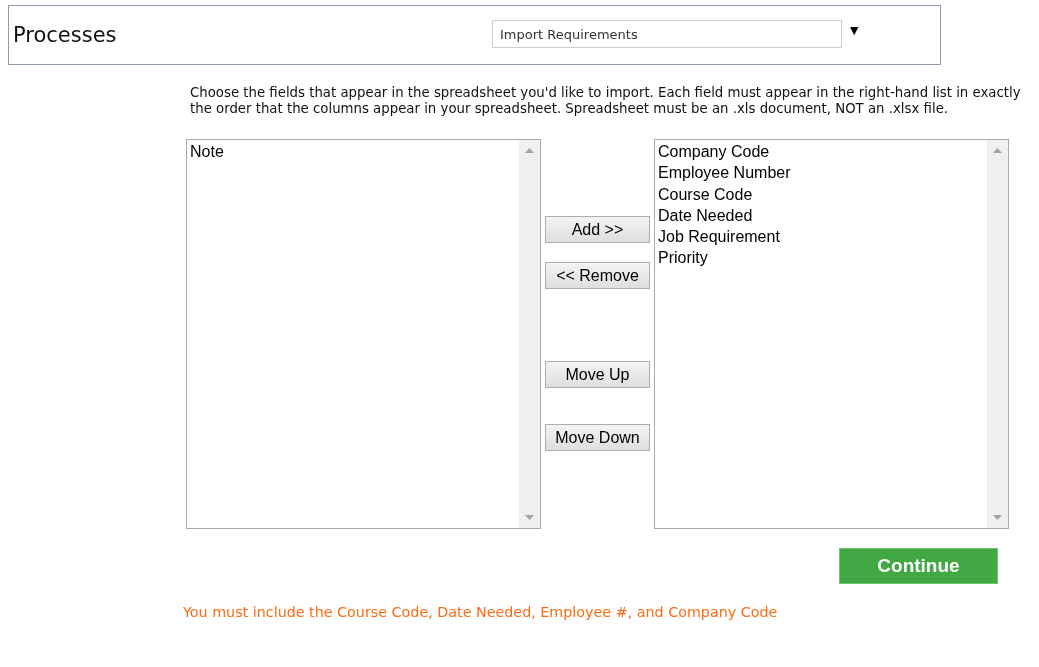  What do you see at coordinates (597, 229) in the screenshot?
I see `add-button: Add >>` at bounding box center [597, 229].